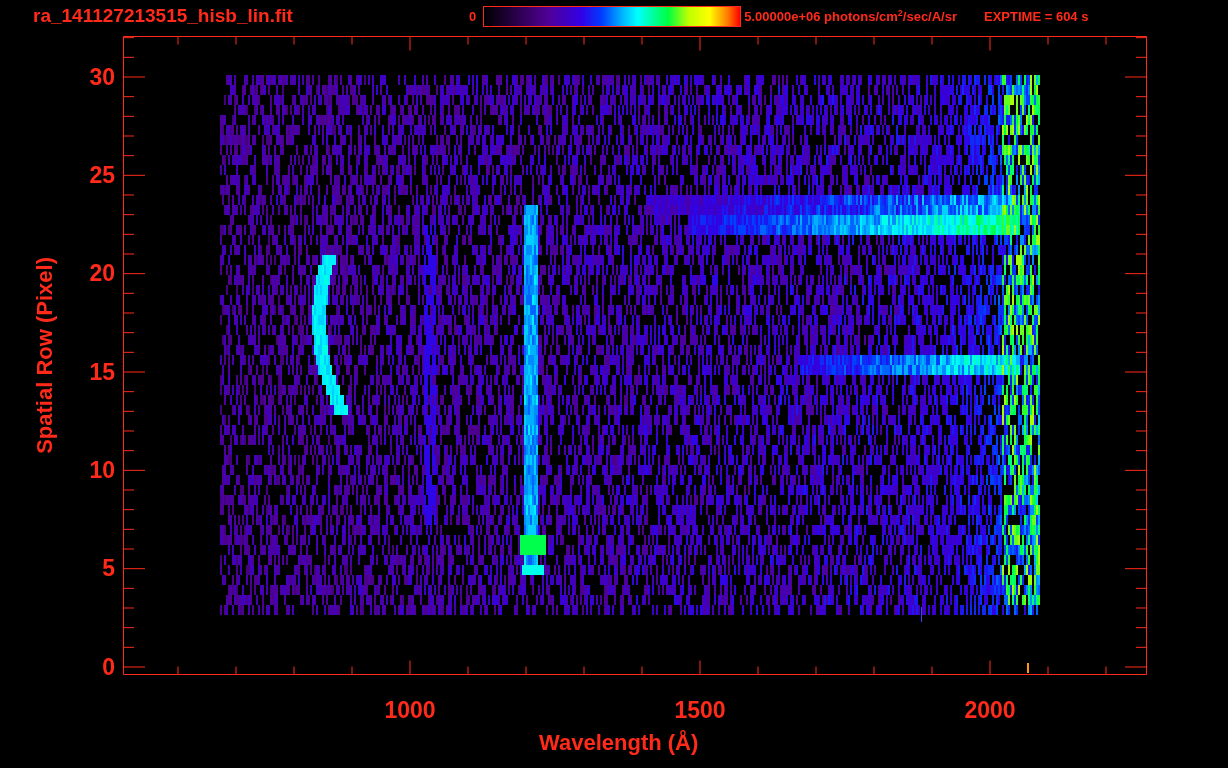 Image resolution: width=1228 pixels, height=768 pixels. Describe the element at coordinates (102, 274) in the screenshot. I see `y-tick-label: 20` at that location.